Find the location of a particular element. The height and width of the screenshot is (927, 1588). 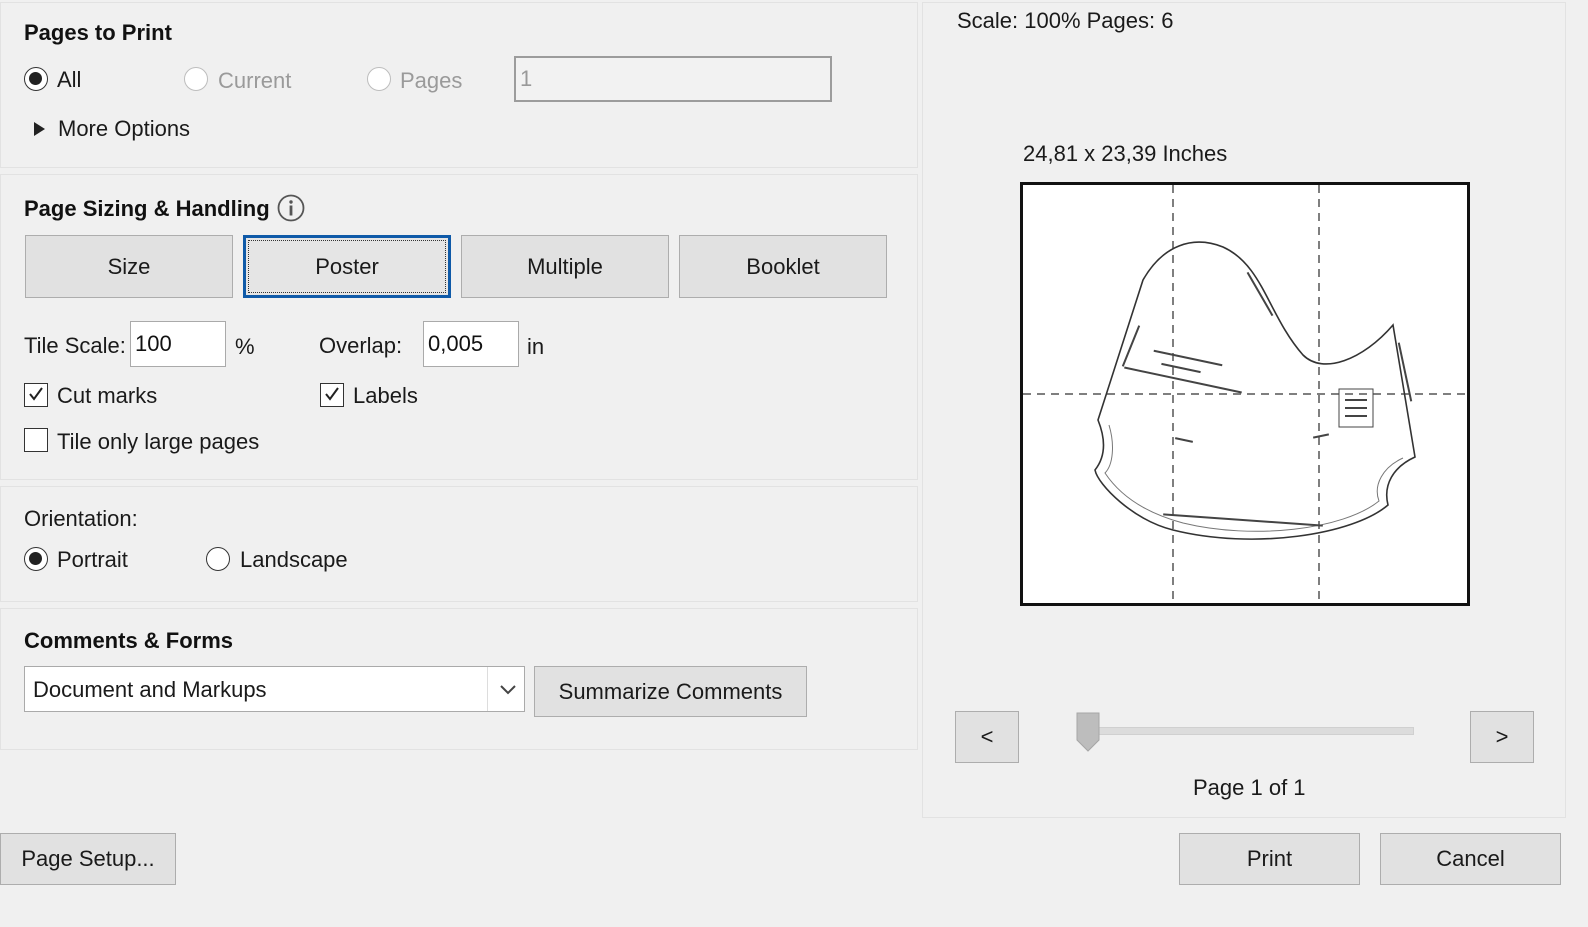

tile-scale-label: Tile Scale: is located at coordinates (75, 345).